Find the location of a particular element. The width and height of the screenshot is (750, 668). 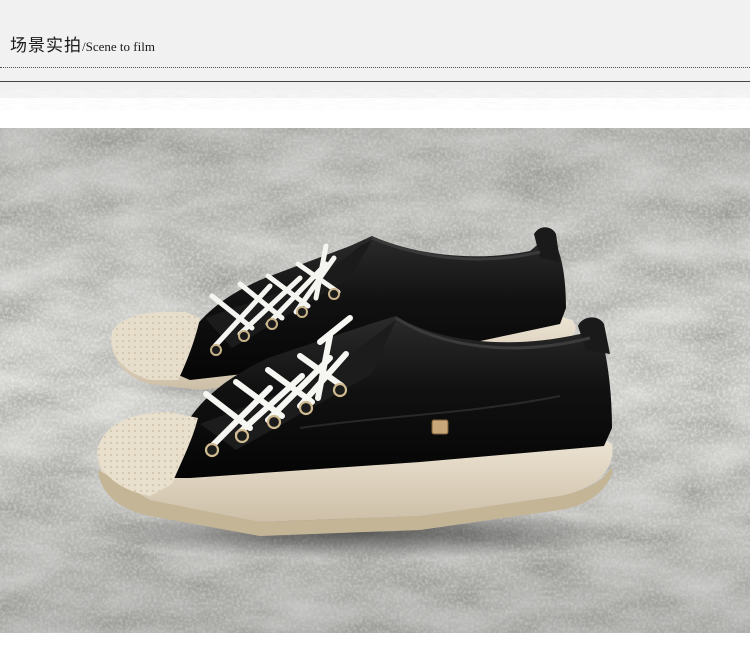

section-title: 场景实拍/Scene to film is located at coordinates (82, 46).